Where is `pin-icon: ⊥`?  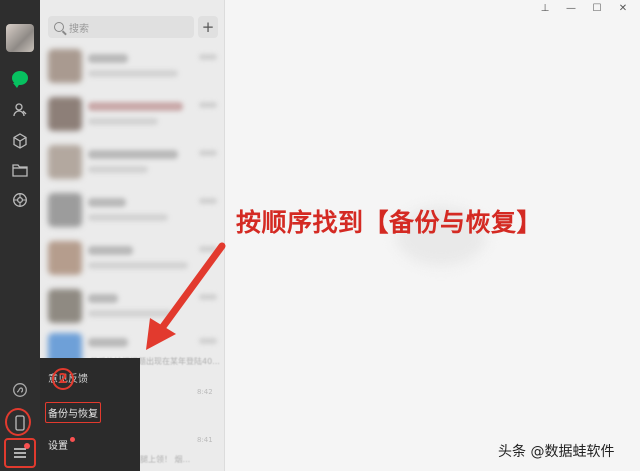
pin-icon: ⊥ is located at coordinates (545, 8).